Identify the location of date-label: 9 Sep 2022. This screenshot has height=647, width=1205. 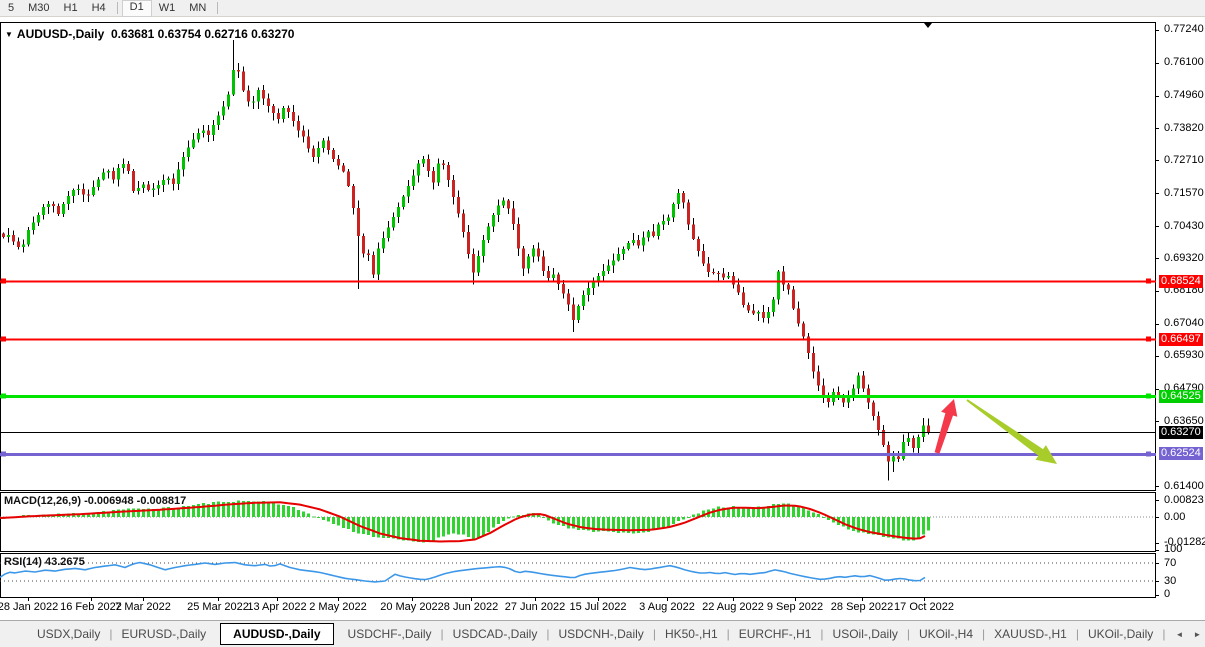
(795, 607).